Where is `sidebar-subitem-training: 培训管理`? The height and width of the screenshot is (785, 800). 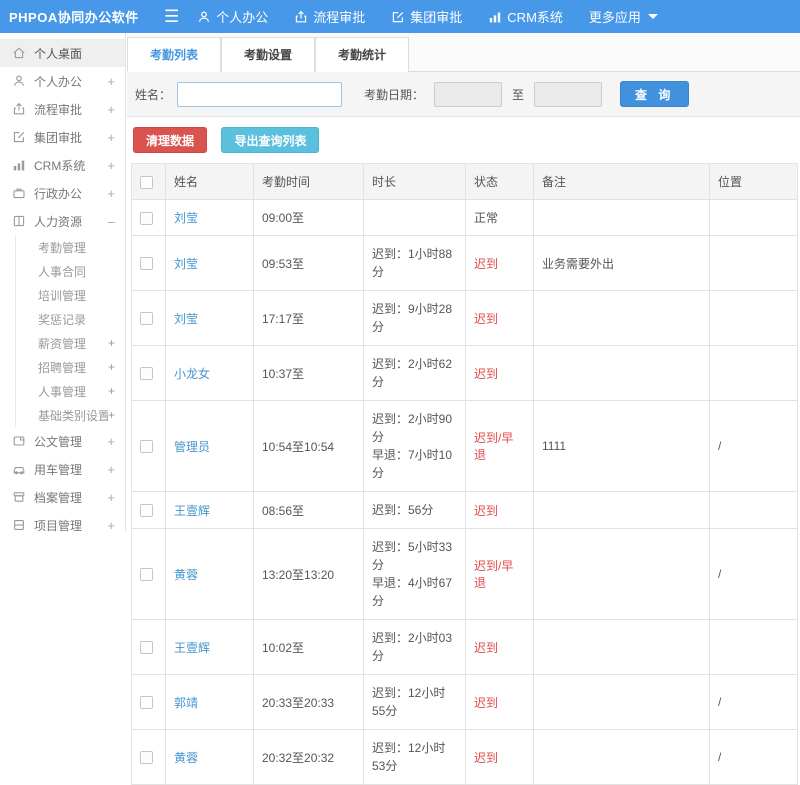 sidebar-subitem-training: 培训管理 is located at coordinates (70, 295).